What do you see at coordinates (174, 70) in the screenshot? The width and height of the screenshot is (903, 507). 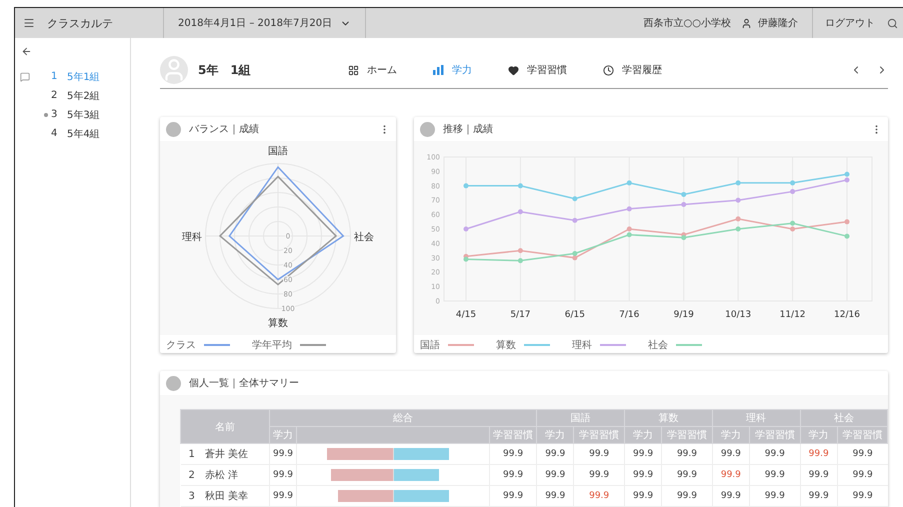 I see `class-avatar-icon` at bounding box center [174, 70].